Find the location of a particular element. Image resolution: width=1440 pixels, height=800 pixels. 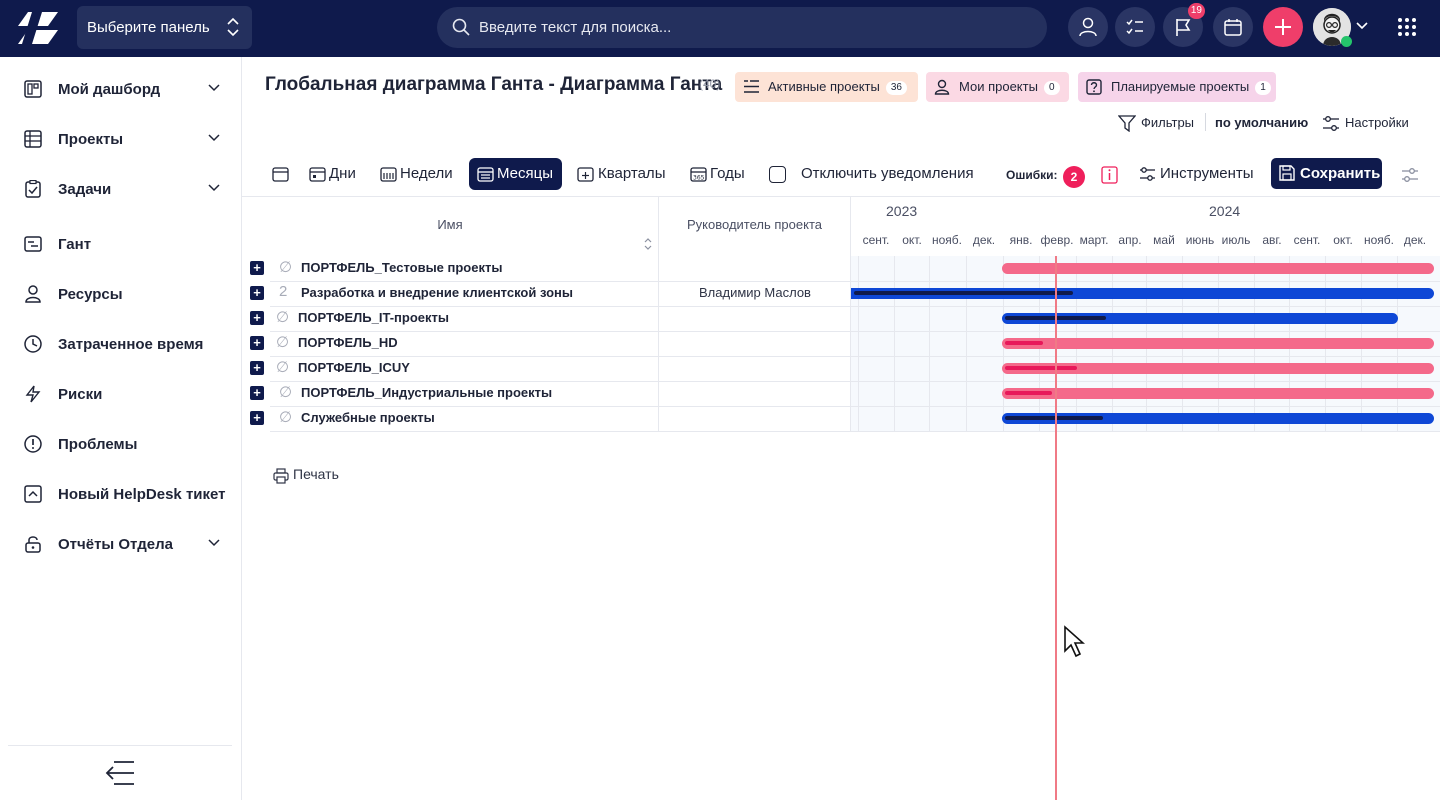

plus-icon is located at coordinates (1283, 27).